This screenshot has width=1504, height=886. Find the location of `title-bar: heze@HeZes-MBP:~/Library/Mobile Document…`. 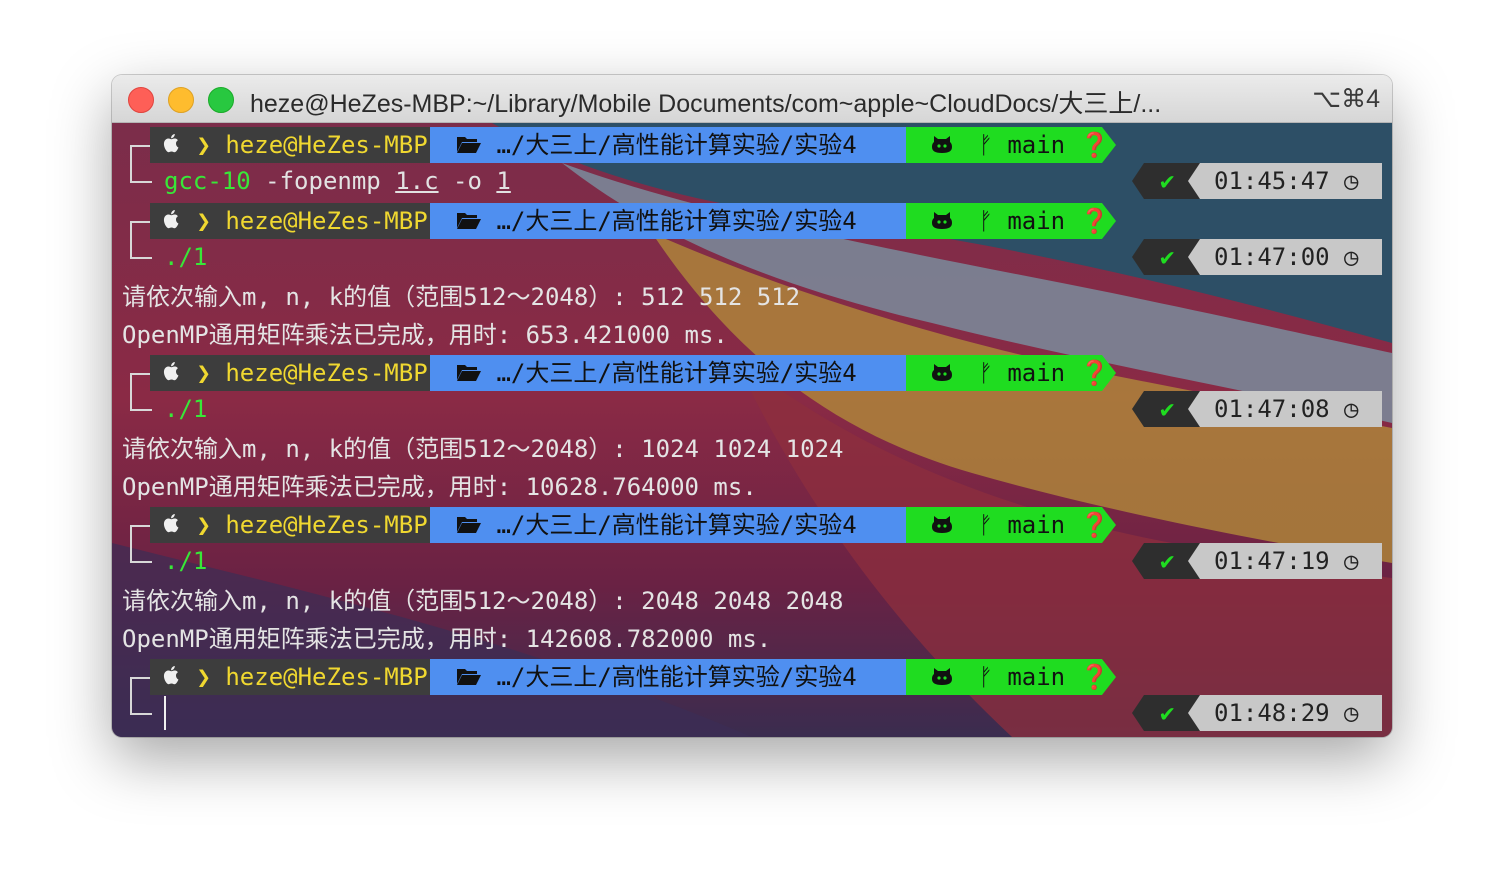

title-bar: heze@HeZes-MBP:~/Library/Mobile Document… is located at coordinates (752, 99).